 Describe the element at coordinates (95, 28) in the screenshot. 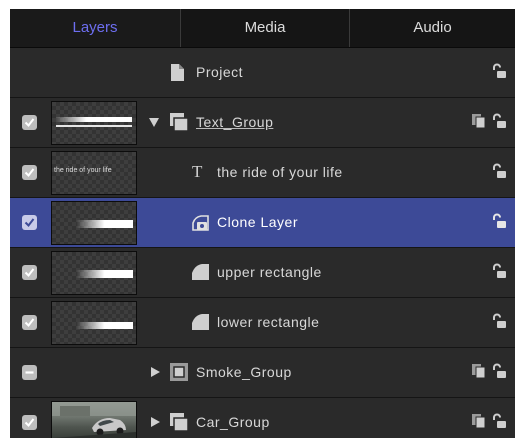

I see `tab-layers: Layers` at that location.